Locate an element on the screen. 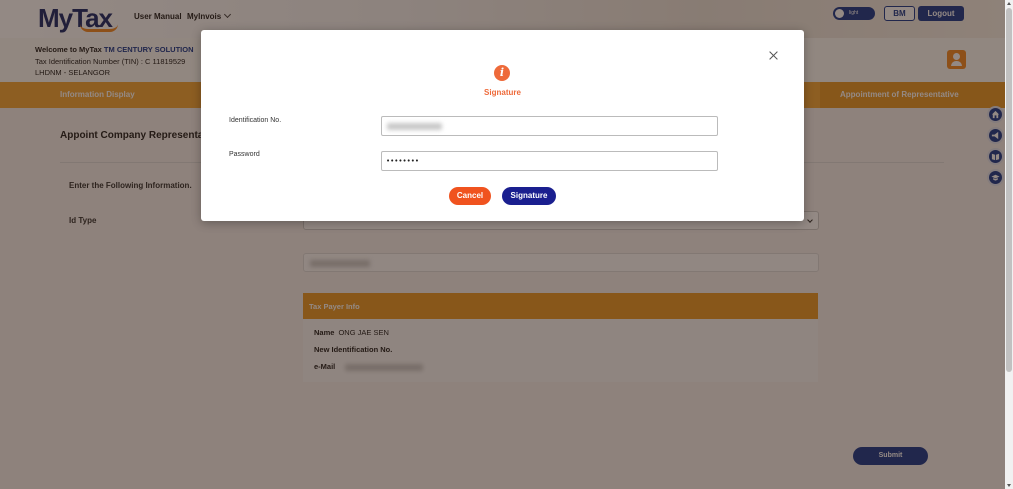  redacted-id is located at coordinates (414, 126).